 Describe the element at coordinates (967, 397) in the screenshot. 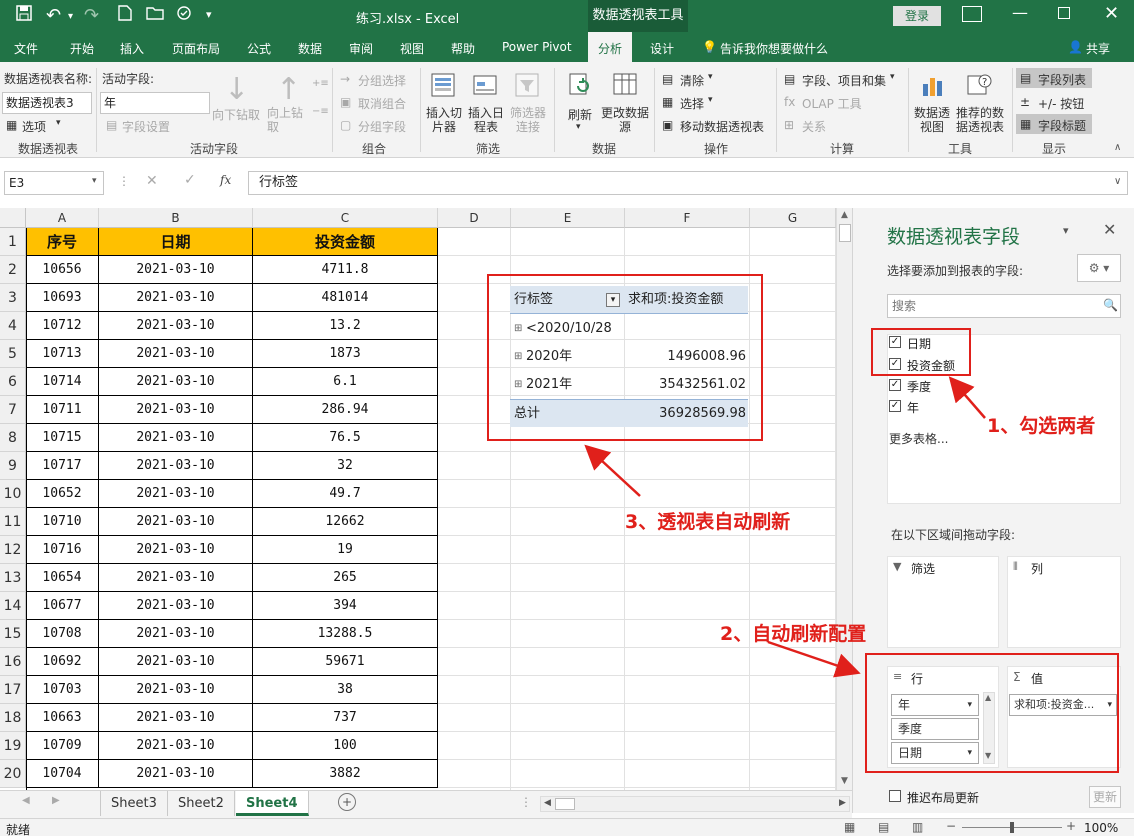

I see `arrow-to-fields` at that location.